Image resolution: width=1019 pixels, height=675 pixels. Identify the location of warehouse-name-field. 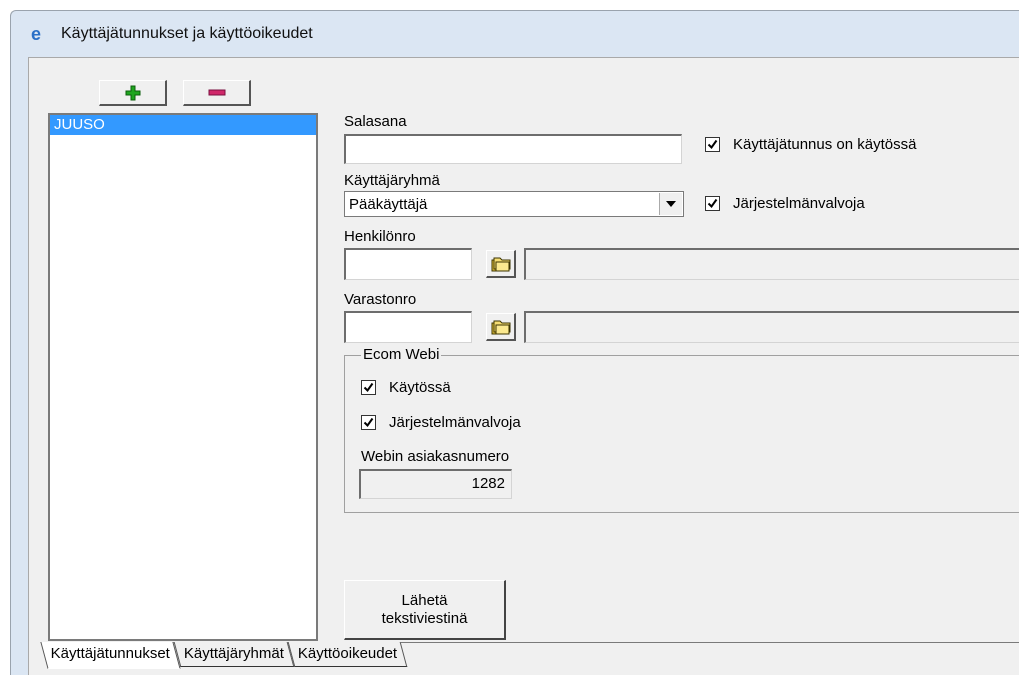
(771, 327).